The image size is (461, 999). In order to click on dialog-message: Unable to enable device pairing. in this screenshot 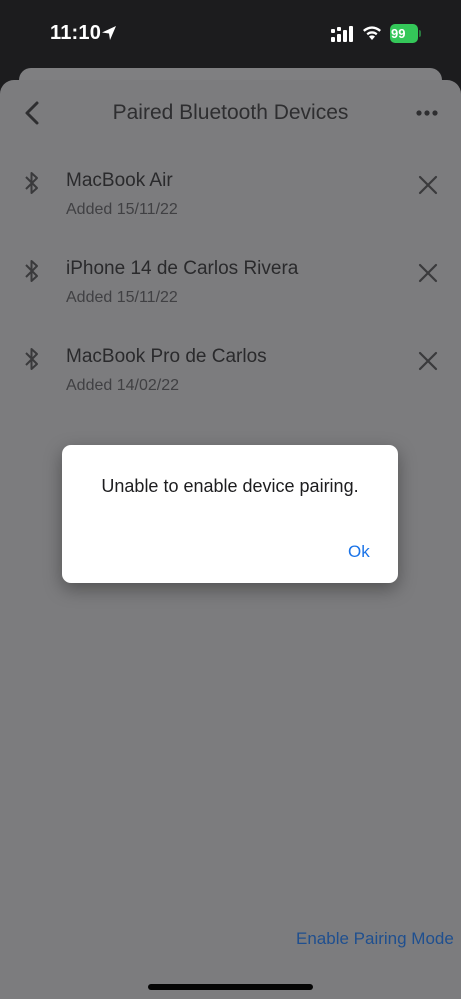, I will do `click(230, 486)`.